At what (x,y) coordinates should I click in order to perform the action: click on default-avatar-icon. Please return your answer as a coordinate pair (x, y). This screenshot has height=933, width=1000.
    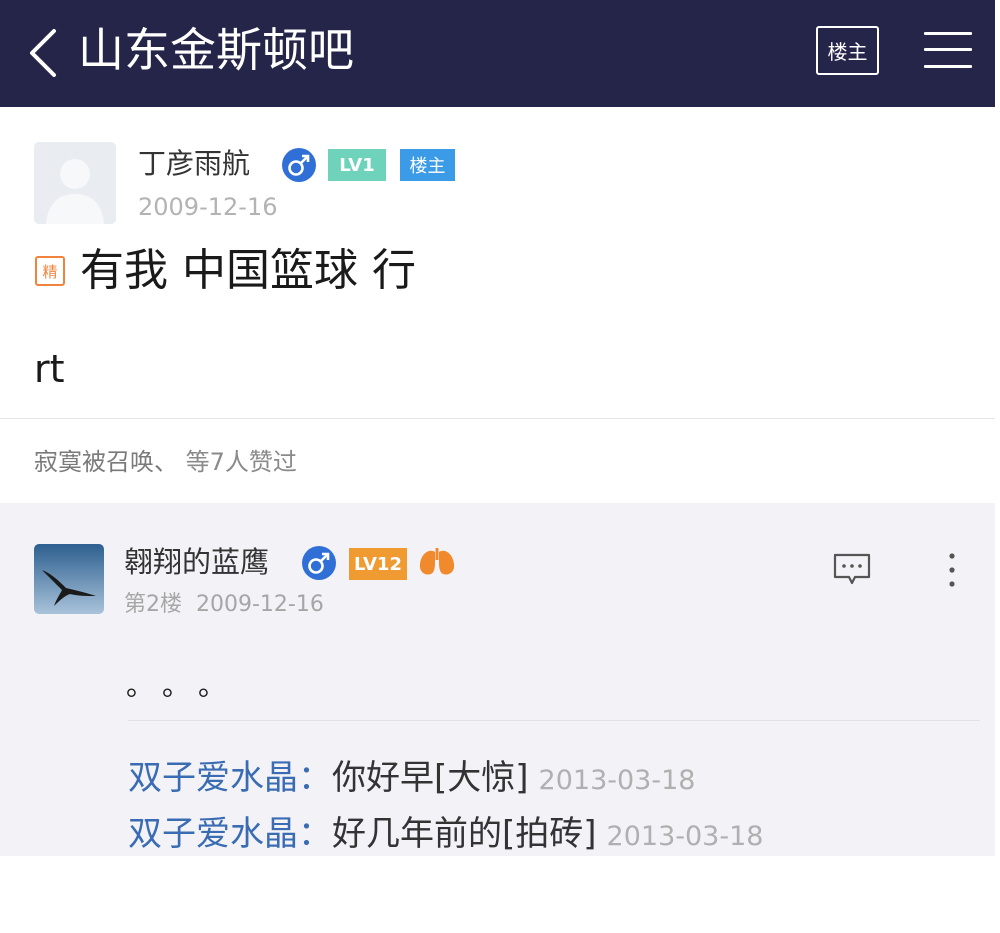
    Looking at the image, I should click on (75, 183).